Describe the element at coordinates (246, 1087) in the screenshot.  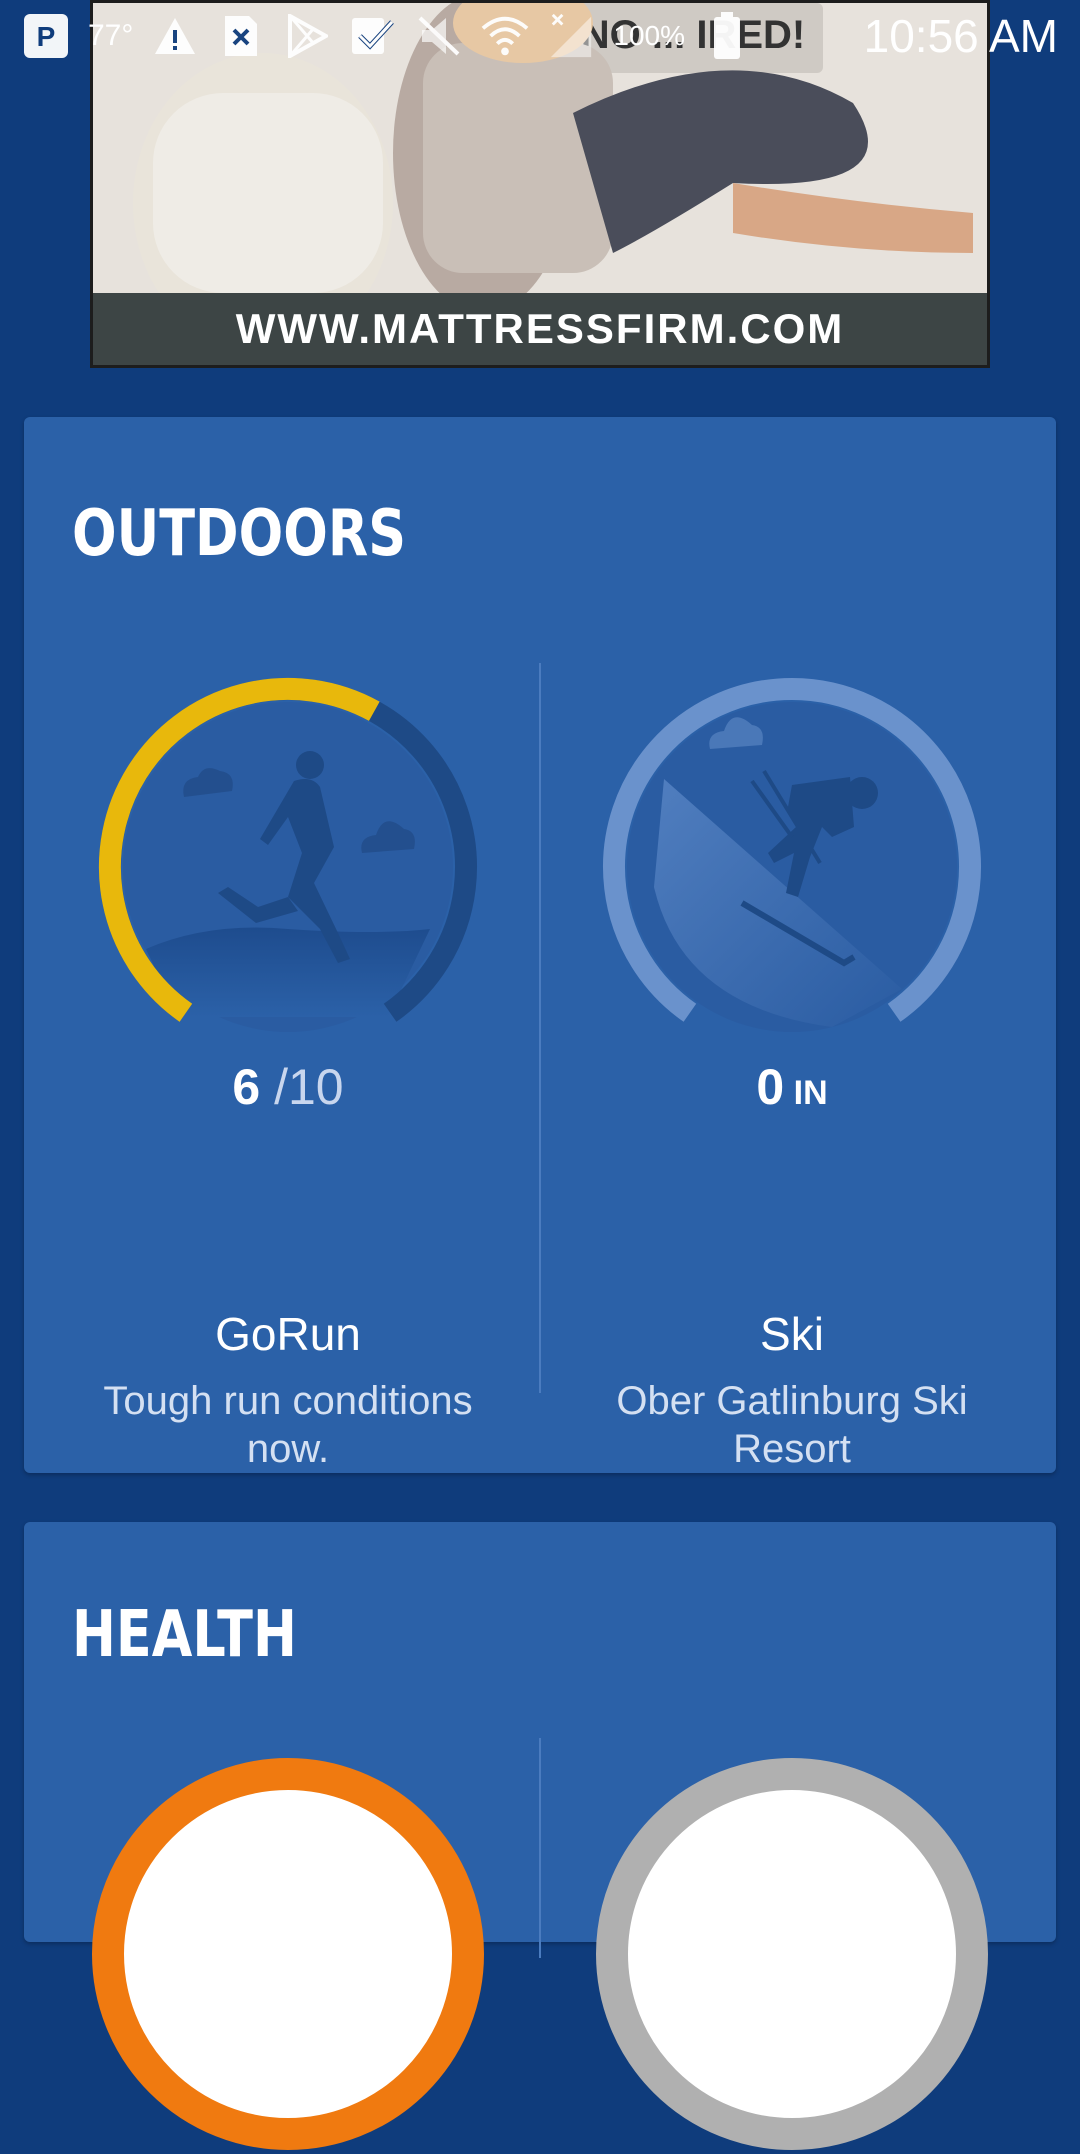
I see `gorun-score-value: 6` at that location.